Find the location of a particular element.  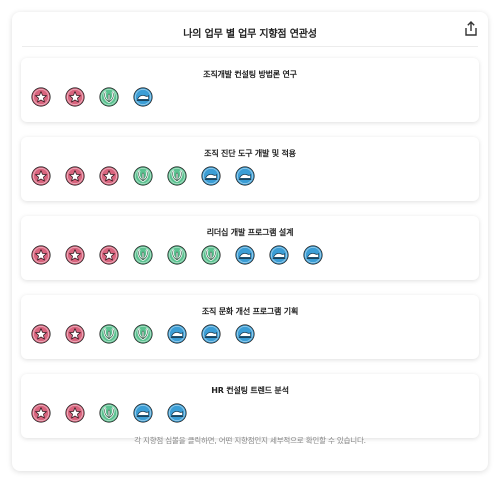

task-card: 조직 진단 도구 개발 및 적용 is located at coordinates (250, 169).